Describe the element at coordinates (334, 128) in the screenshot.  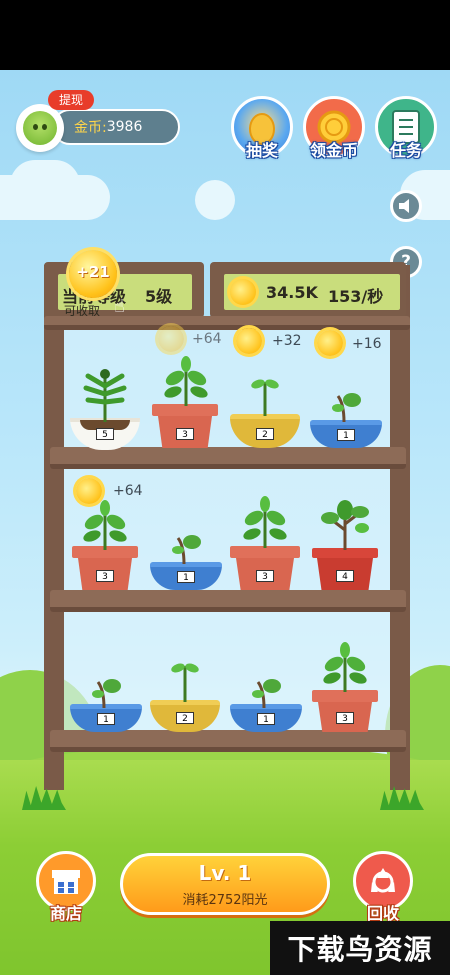
I see `collect-coins-button: 领金币` at that location.